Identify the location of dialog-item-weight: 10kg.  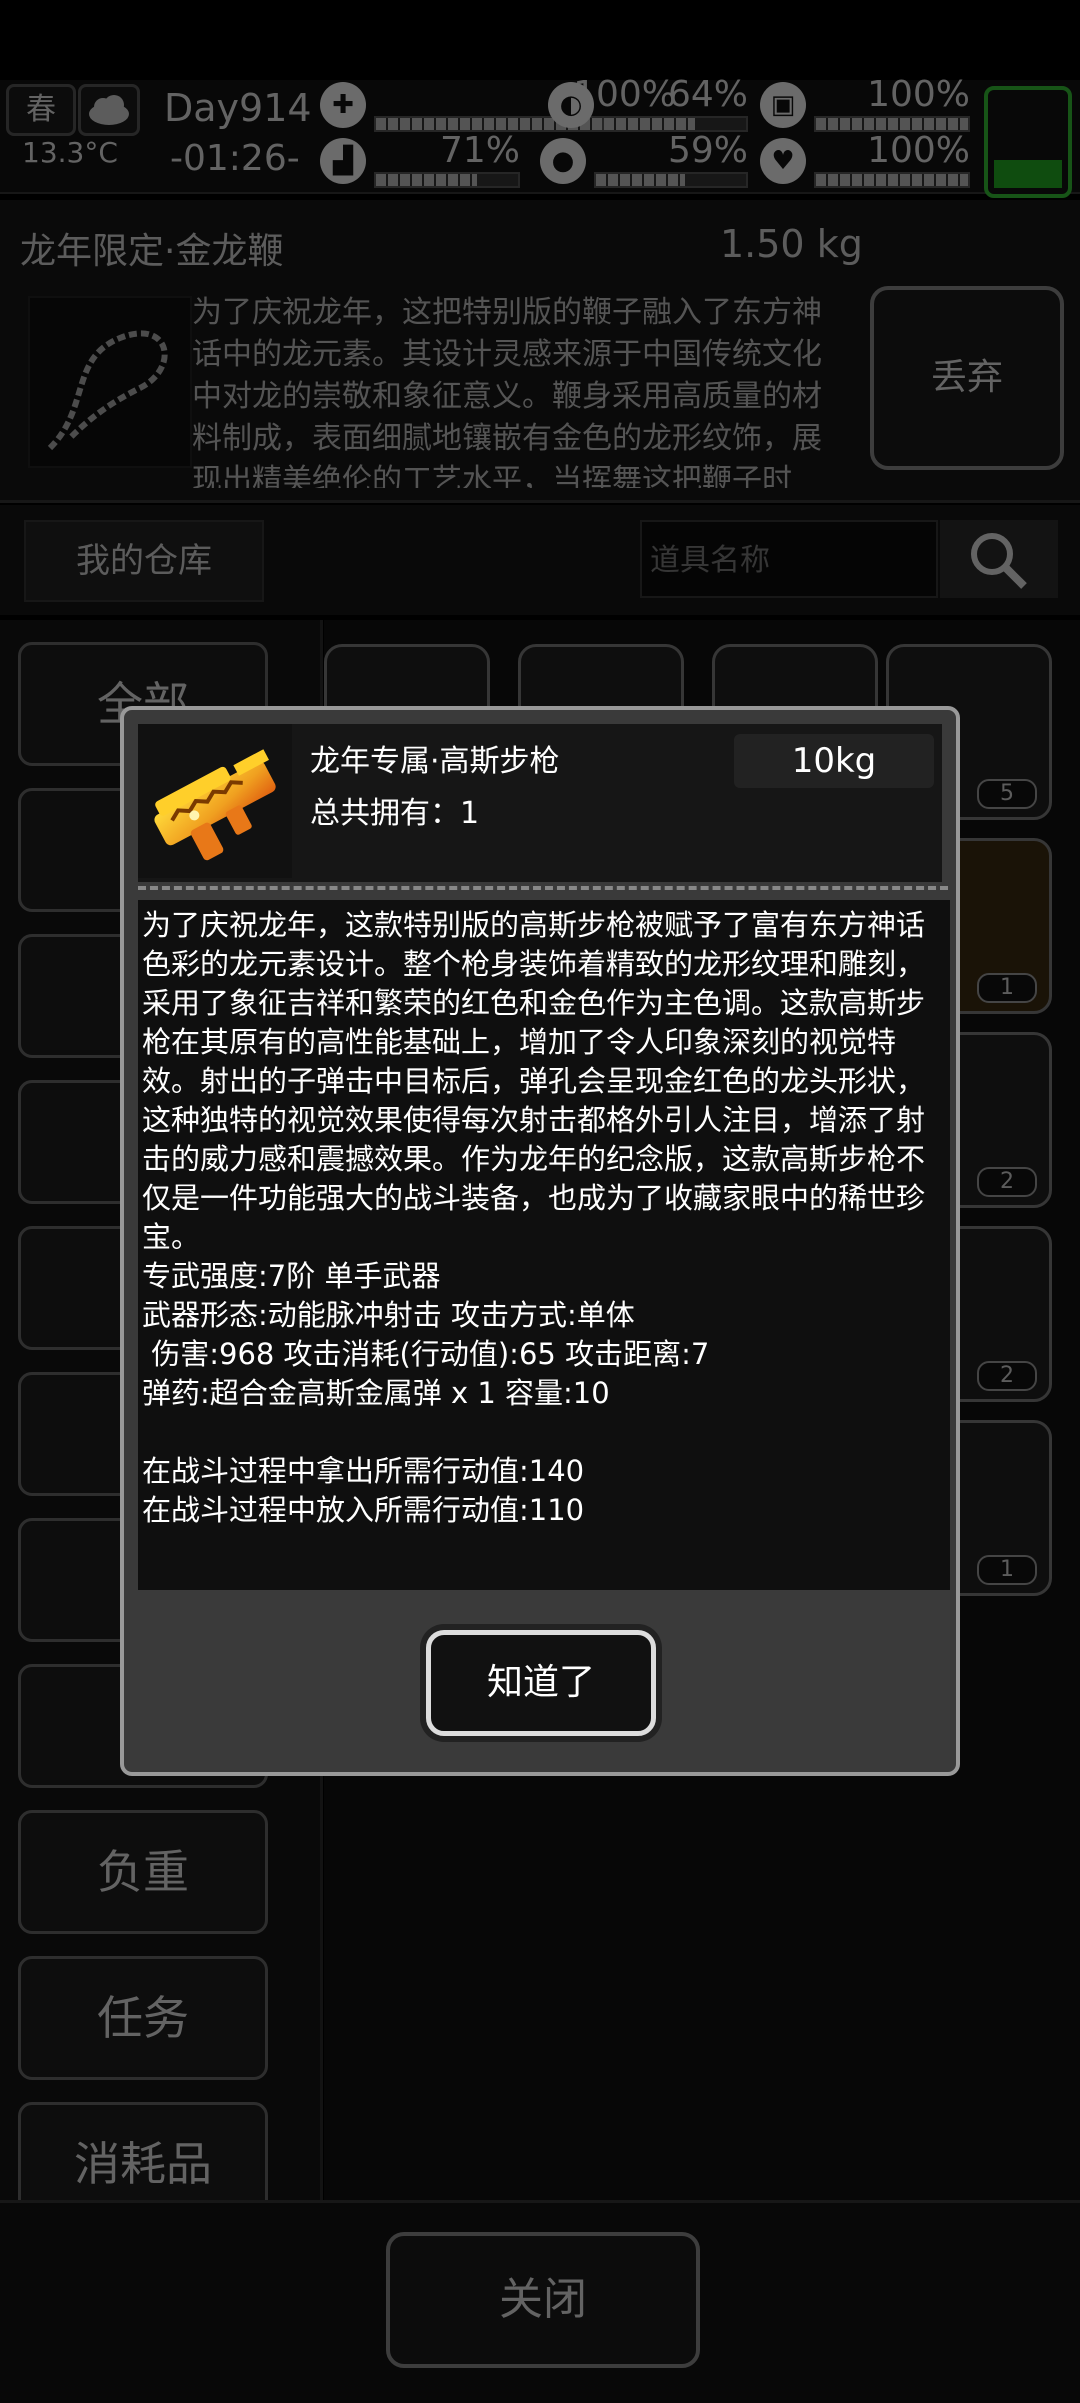
(834, 761).